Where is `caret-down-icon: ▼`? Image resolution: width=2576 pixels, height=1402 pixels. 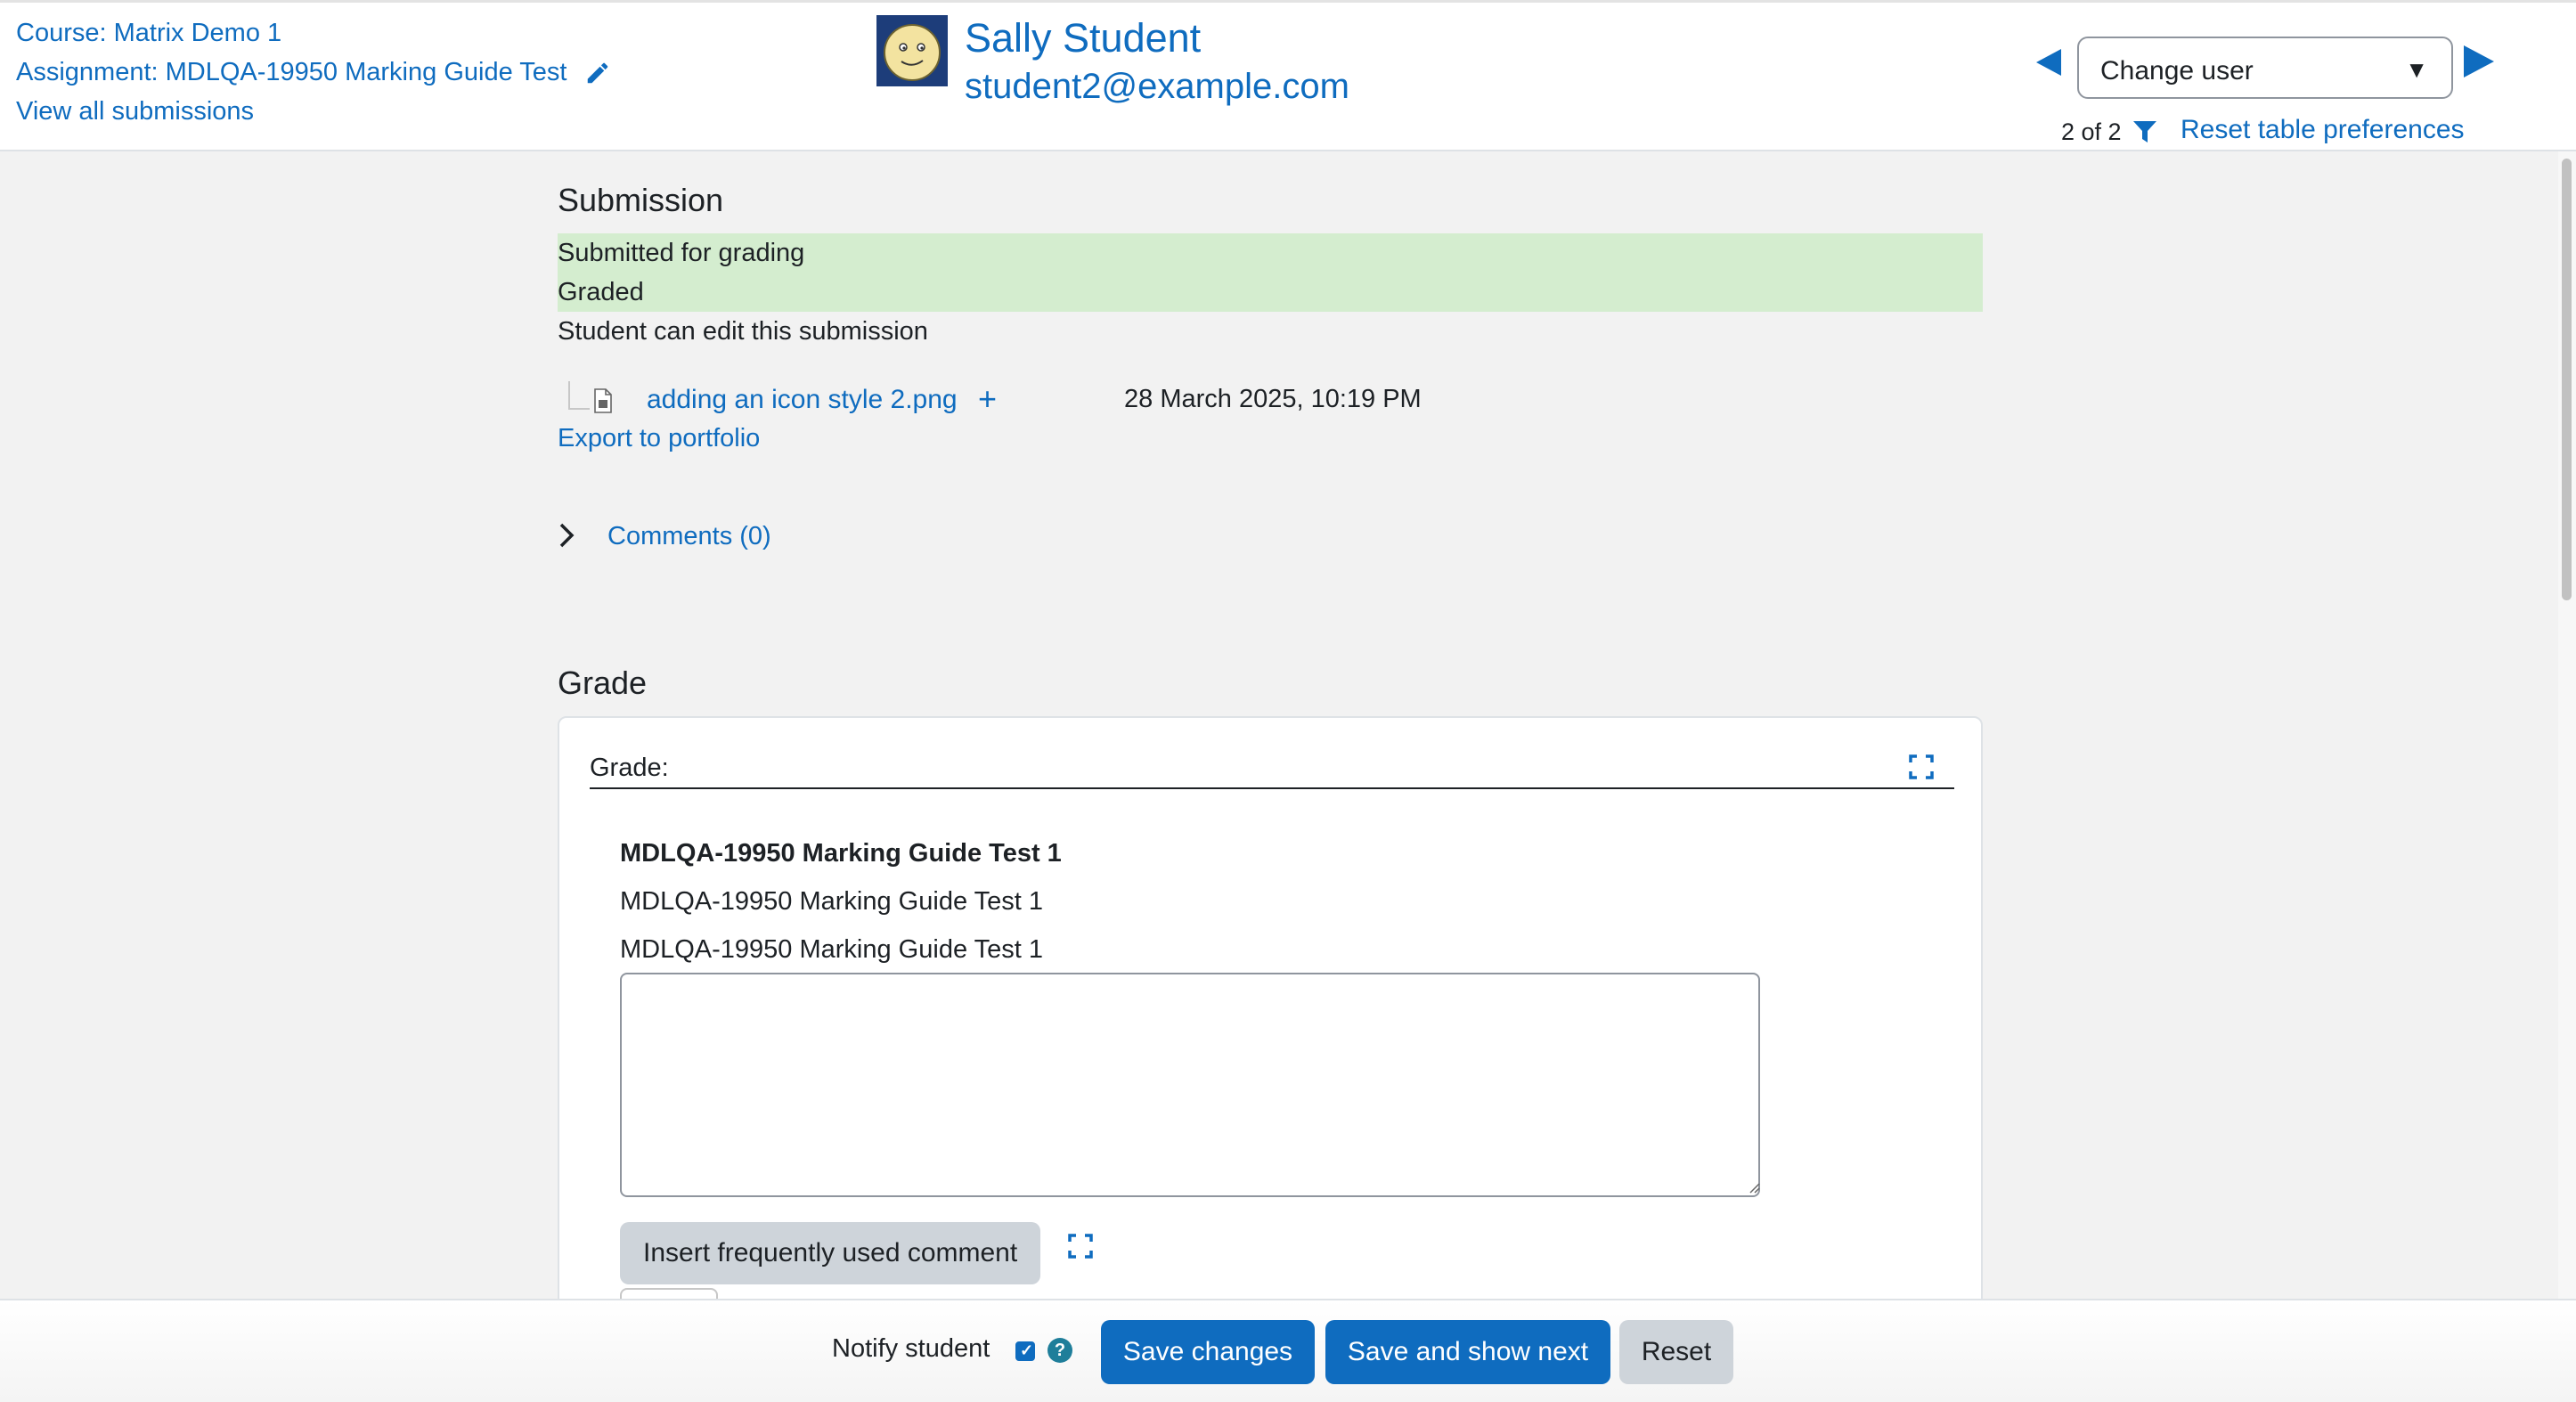 caret-down-icon: ▼ is located at coordinates (2416, 69).